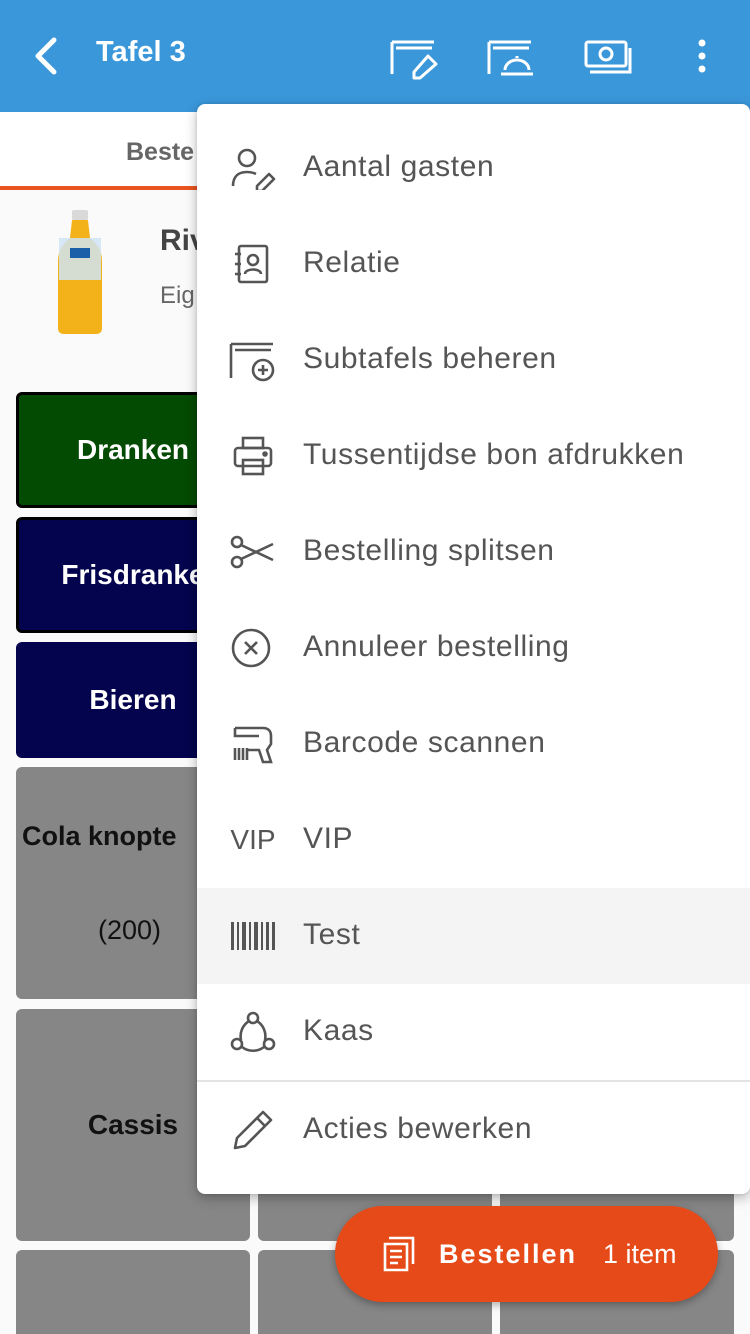 The image size is (750, 1334). What do you see at coordinates (133, 574) in the screenshot?
I see `tile-label: Frisdranke` at bounding box center [133, 574].